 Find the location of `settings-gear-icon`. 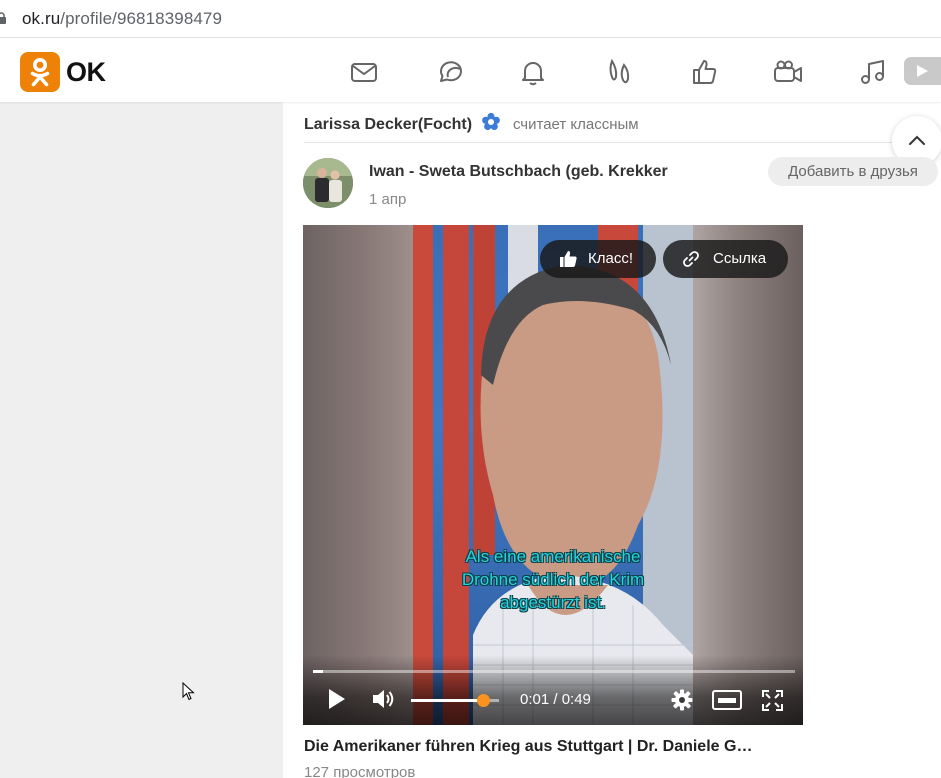

settings-gear-icon is located at coordinates (682, 700).